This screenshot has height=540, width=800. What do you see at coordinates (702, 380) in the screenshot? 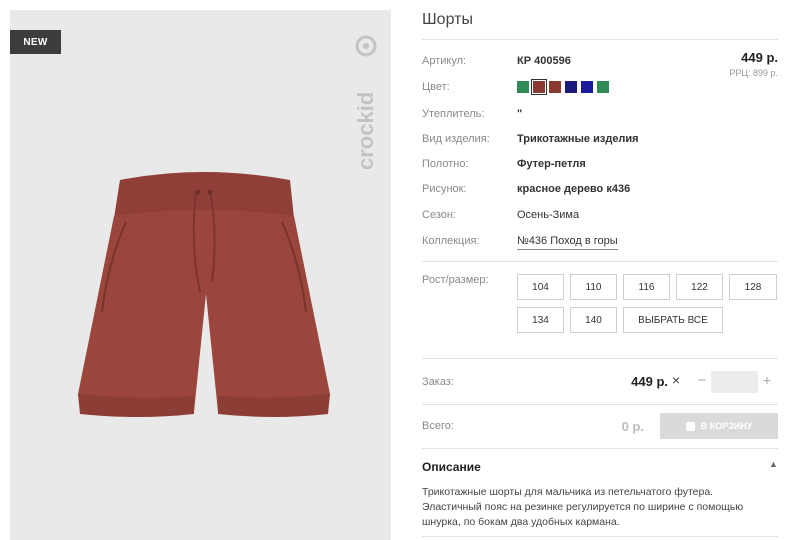
I see `decrease-quantity-button: −` at bounding box center [702, 380].